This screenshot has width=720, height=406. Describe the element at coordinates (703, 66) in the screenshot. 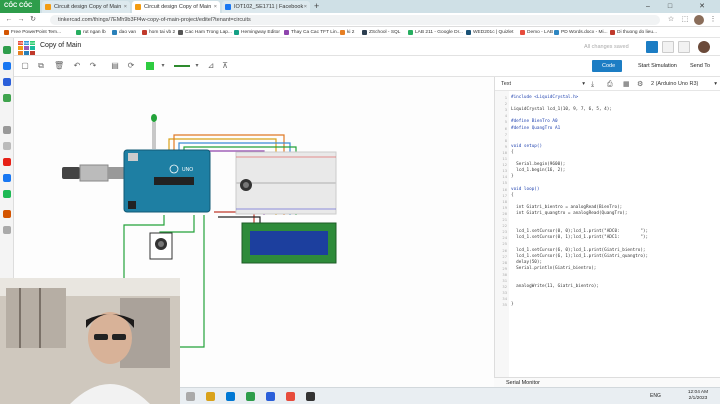

I see `send-to-button: Send To` at that location.